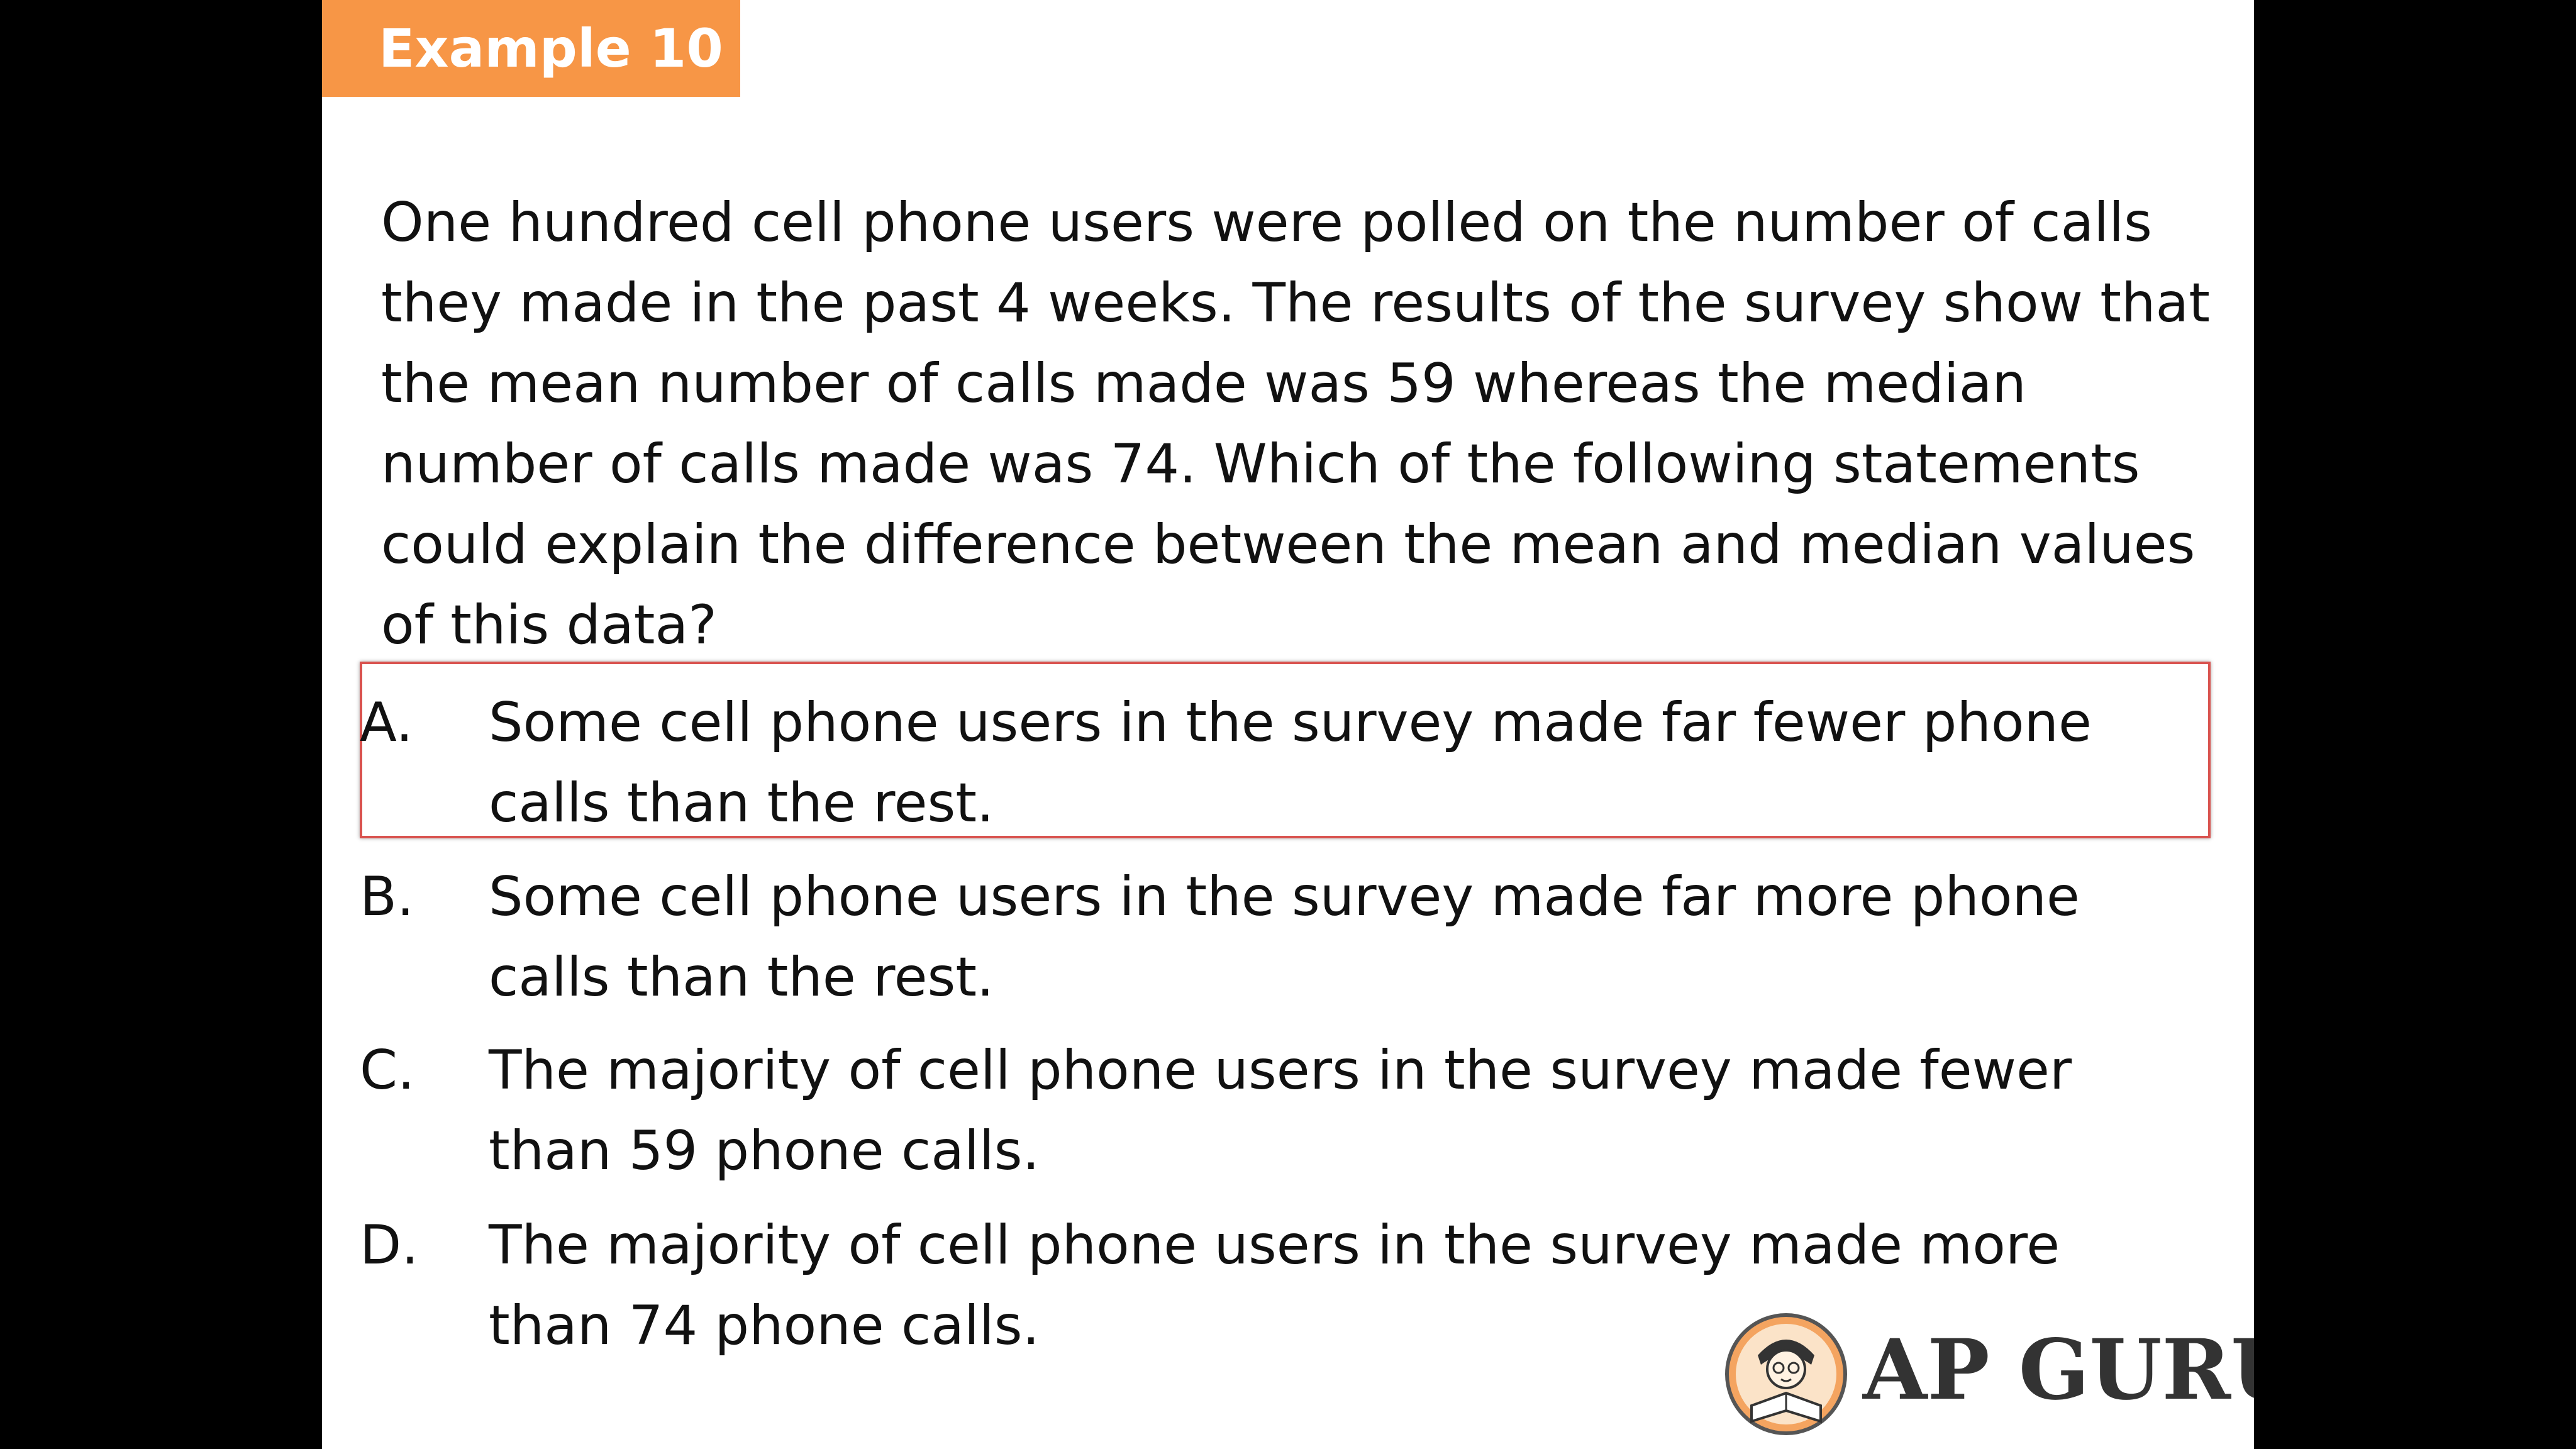 The height and width of the screenshot is (1449, 2576). I want to click on option-letter: B., so click(387, 896).